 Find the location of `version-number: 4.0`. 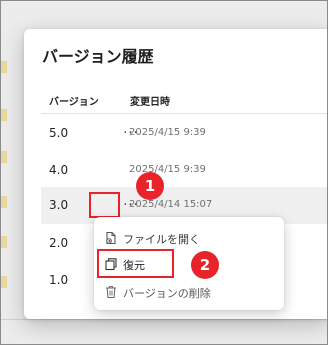

version-number: 4.0 is located at coordinates (59, 170).